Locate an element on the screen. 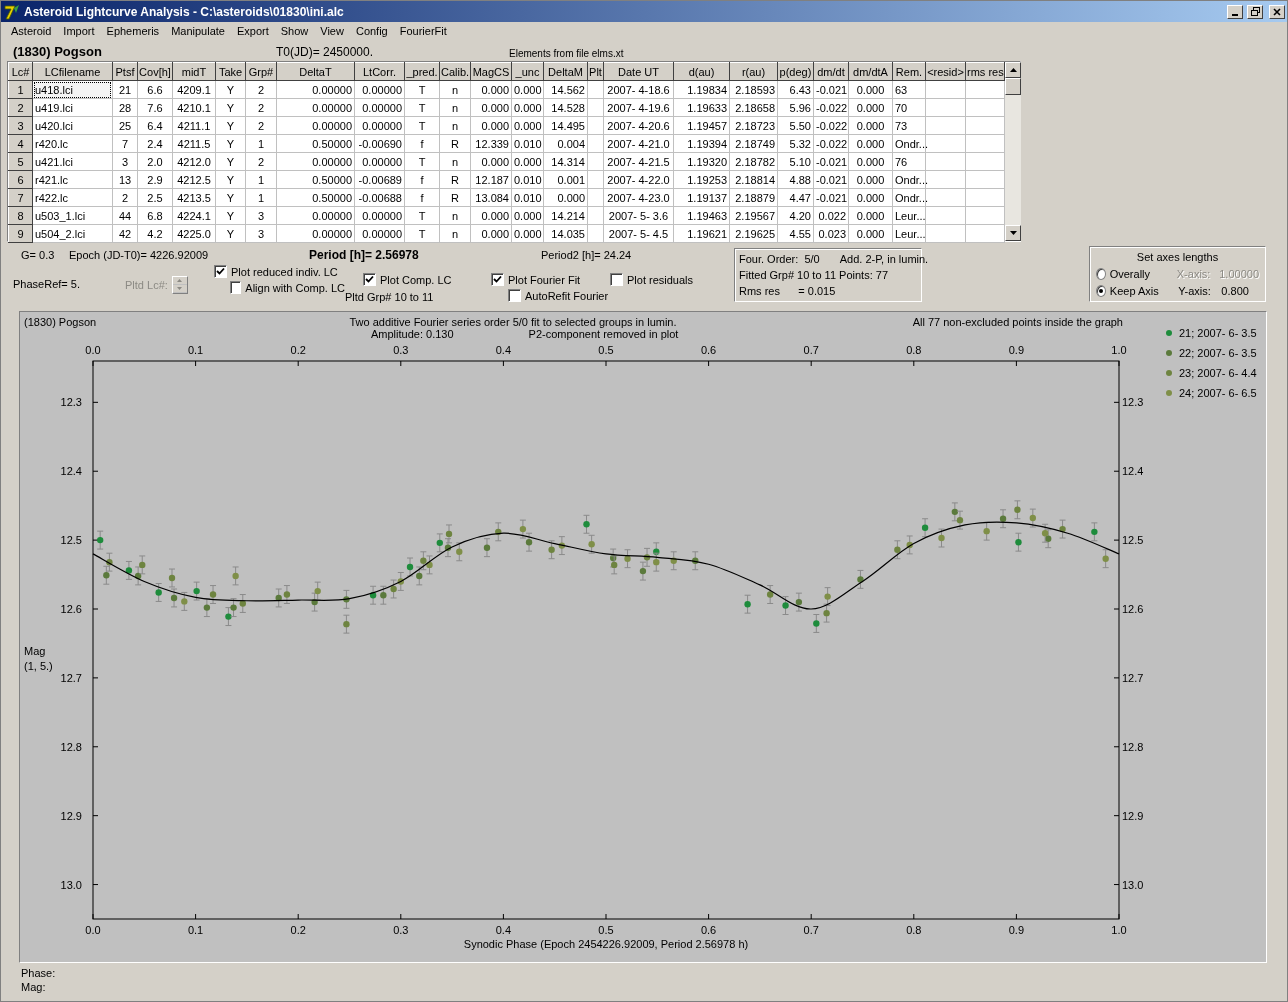 The width and height of the screenshot is (1288, 1002). column-header: d(au) is located at coordinates (701, 71).